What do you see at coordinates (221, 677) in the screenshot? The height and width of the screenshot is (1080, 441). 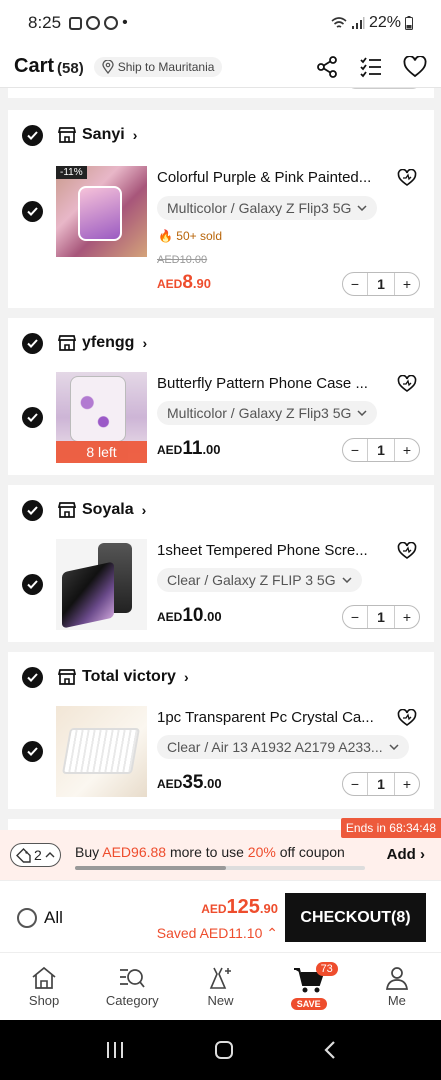 I see `store-header: Total victory ›` at bounding box center [221, 677].